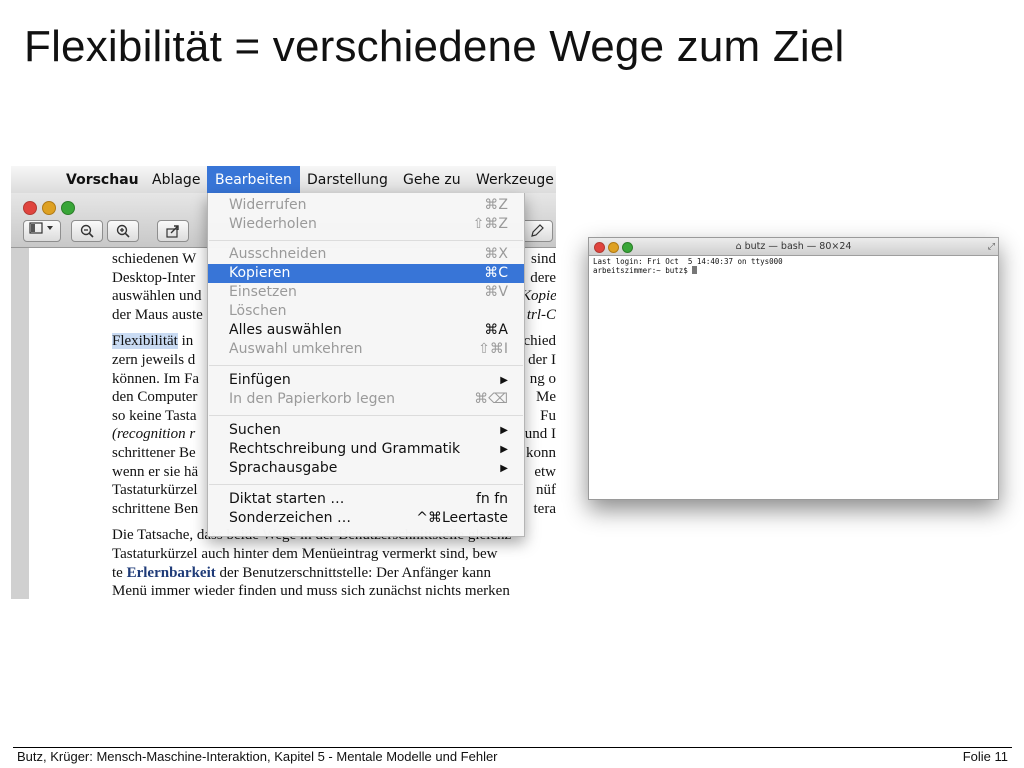 Image resolution: width=1024 pixels, height=768 pixels. What do you see at coordinates (542, 359) in the screenshot?
I see `doc-fragment: der I` at bounding box center [542, 359].